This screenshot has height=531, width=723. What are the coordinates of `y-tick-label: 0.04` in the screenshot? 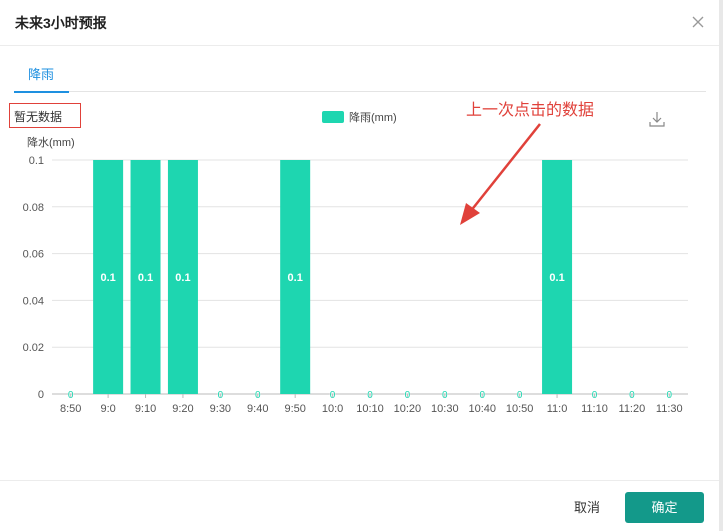 It's located at (33, 301).